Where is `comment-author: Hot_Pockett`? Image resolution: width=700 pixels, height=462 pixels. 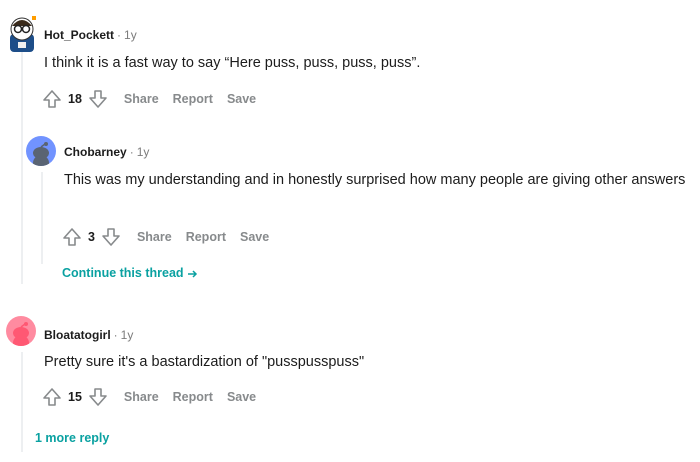
comment-author: Hot_Pockett is located at coordinates (79, 35).